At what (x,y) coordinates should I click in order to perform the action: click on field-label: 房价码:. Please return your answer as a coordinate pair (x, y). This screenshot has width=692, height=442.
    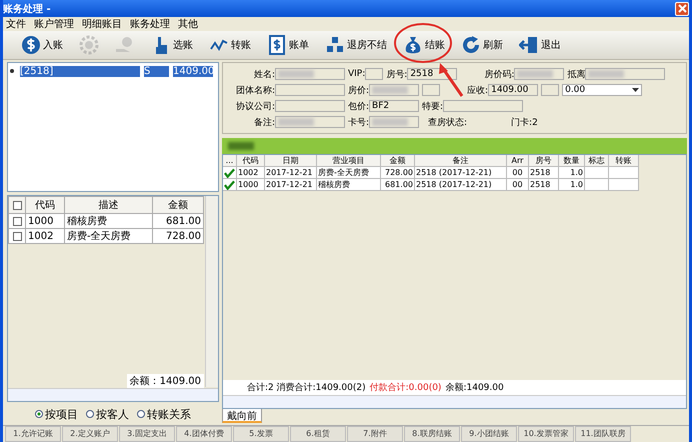
    Looking at the image, I should click on (499, 74).